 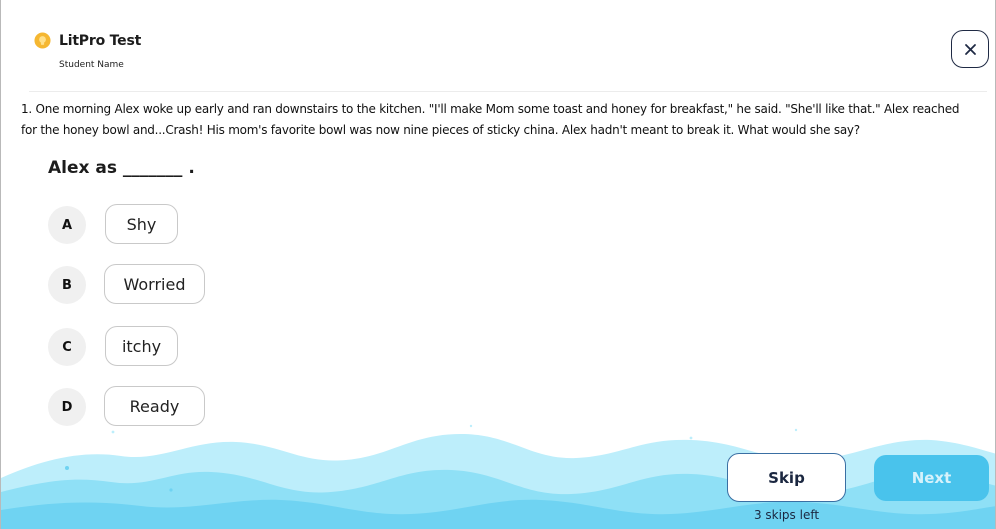 What do you see at coordinates (931, 478) in the screenshot?
I see `next-button: Next` at bounding box center [931, 478].